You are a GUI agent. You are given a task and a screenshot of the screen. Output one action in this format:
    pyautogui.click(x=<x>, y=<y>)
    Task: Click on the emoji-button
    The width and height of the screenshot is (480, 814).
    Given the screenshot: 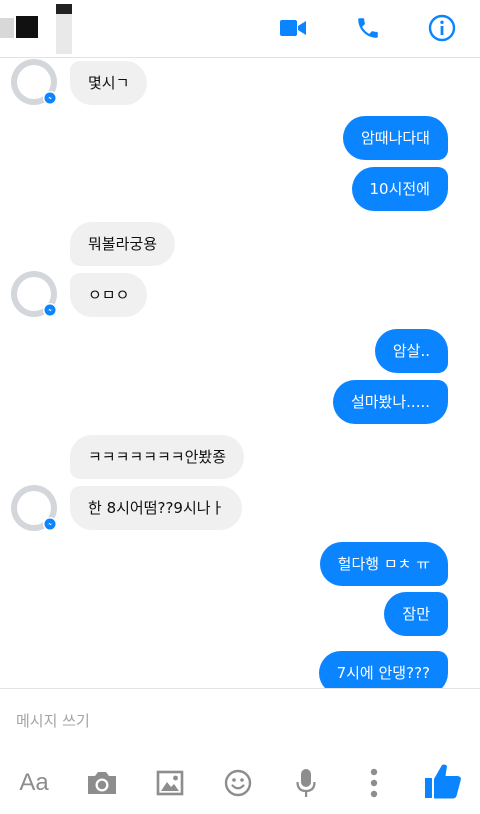 What is the action you would take?
    pyautogui.click(x=238, y=783)
    